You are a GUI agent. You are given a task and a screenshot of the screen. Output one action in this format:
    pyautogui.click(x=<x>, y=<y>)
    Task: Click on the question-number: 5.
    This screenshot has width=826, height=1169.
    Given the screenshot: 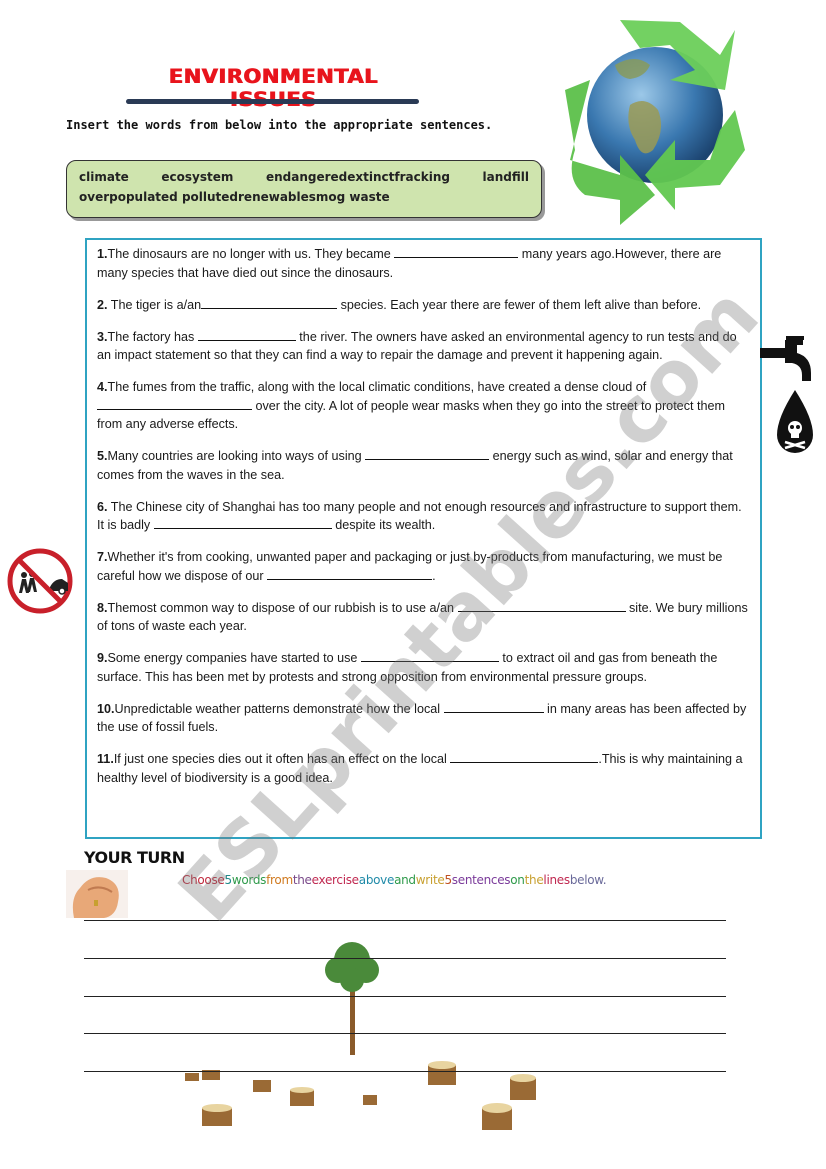 What is the action you would take?
    pyautogui.click(x=102, y=456)
    